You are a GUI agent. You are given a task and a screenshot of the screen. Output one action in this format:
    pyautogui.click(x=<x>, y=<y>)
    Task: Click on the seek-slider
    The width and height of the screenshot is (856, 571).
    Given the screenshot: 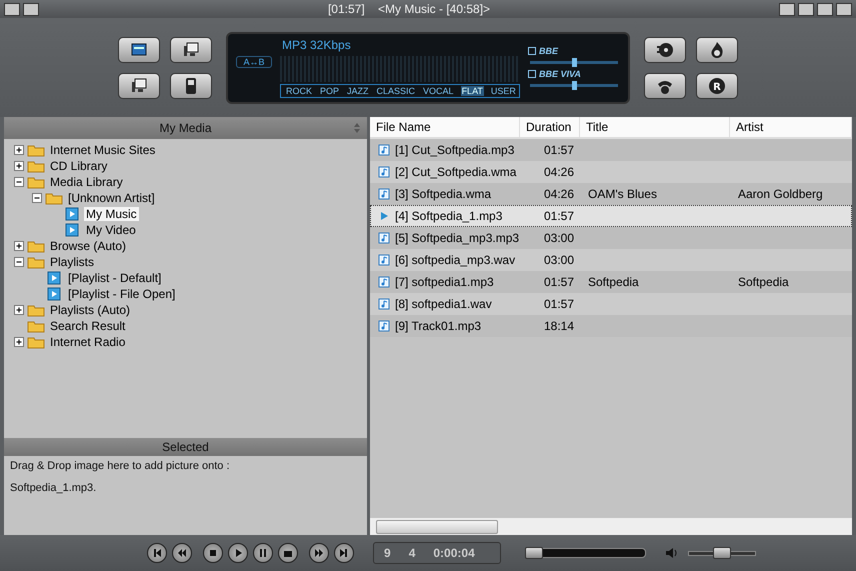 What is the action you would take?
    pyautogui.click(x=533, y=553)
    